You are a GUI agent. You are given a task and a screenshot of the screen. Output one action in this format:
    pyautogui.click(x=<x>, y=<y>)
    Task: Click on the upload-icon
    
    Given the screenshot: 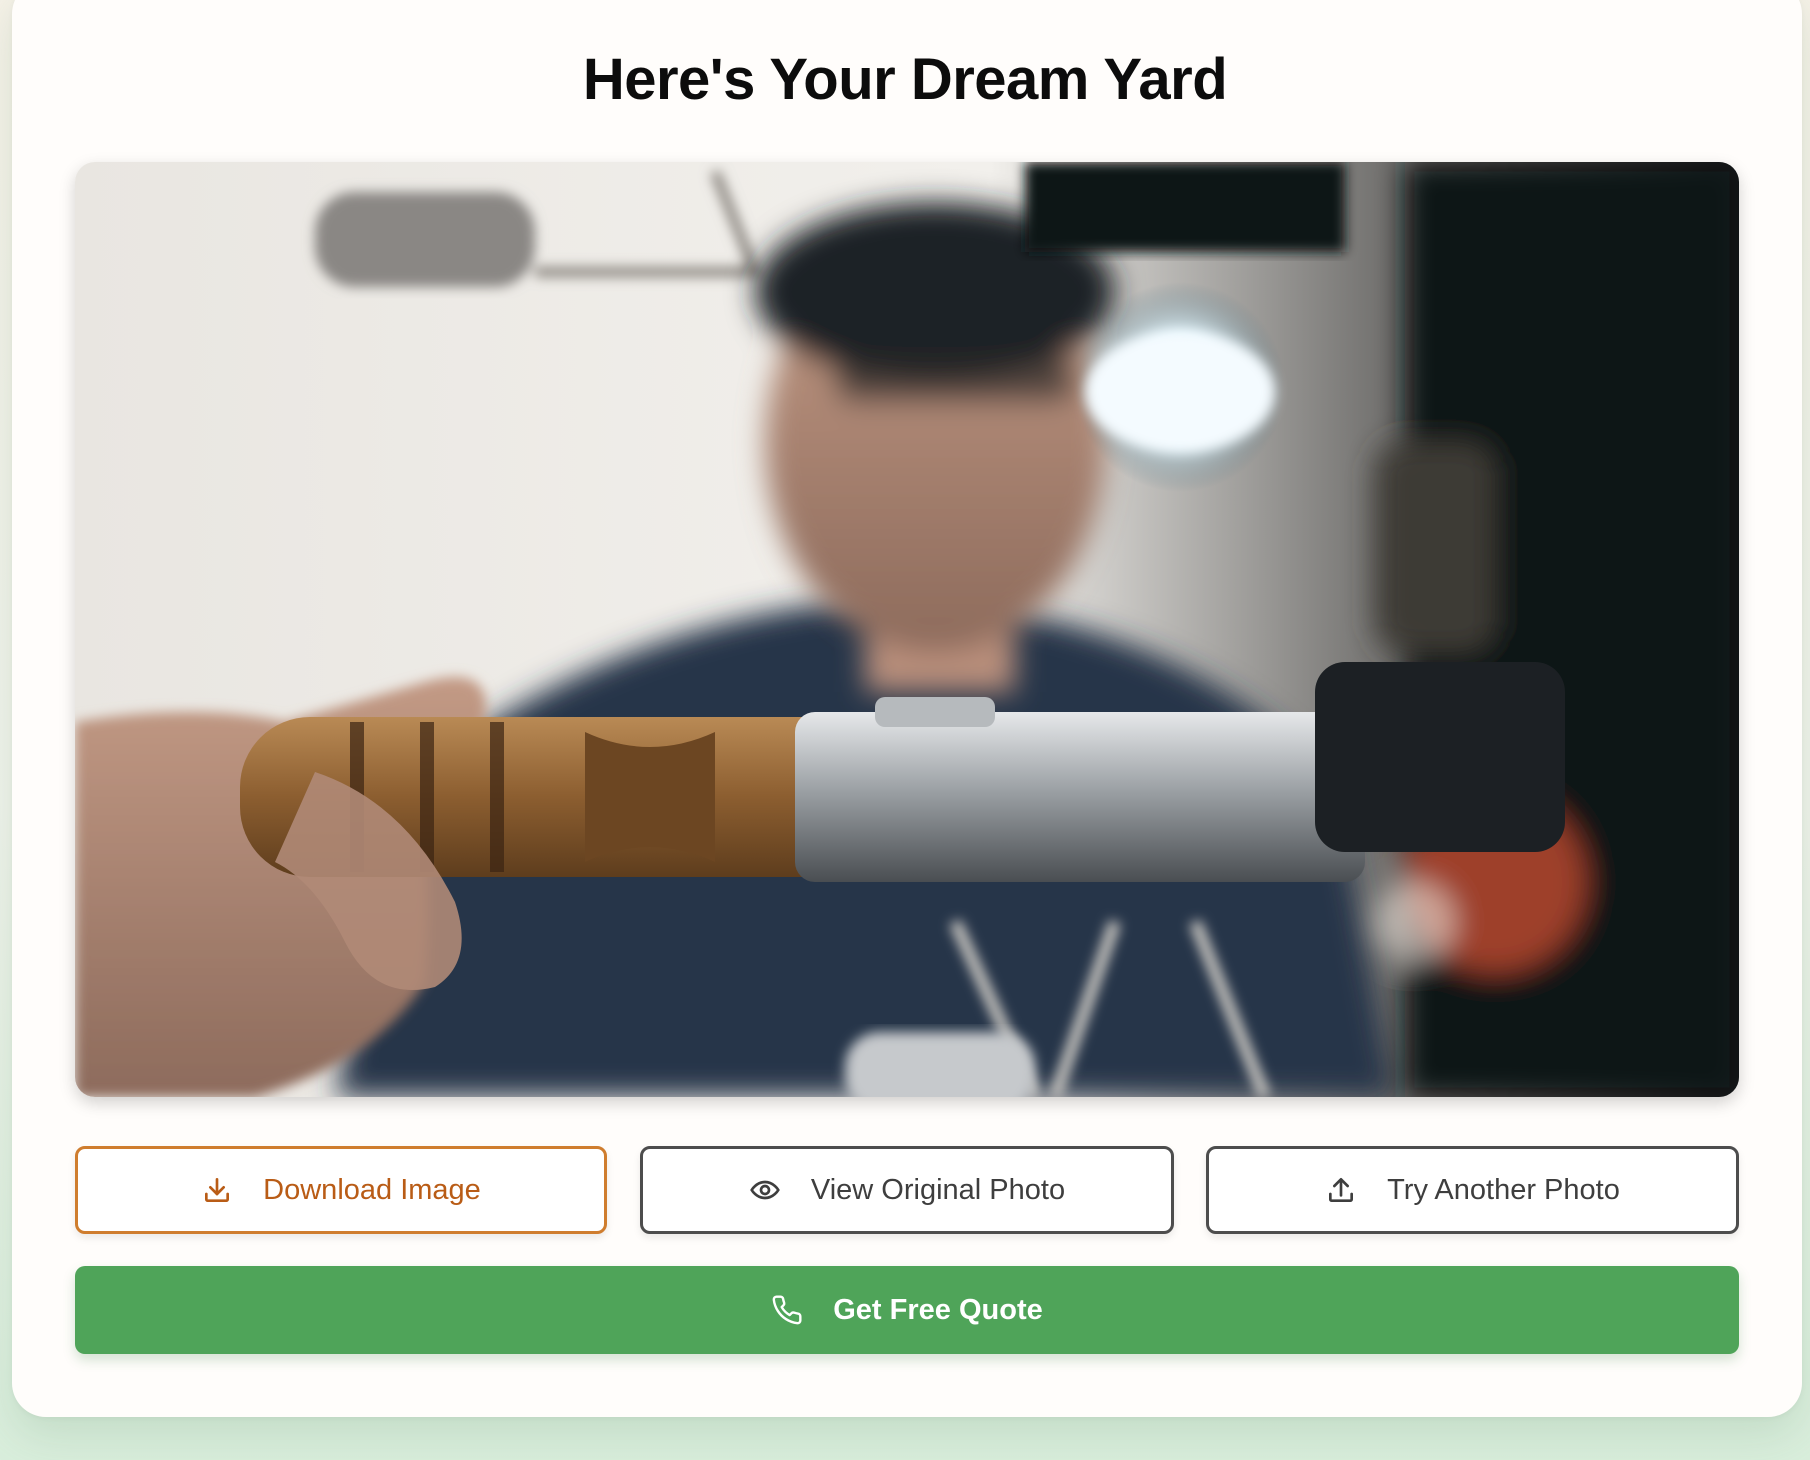 What is the action you would take?
    pyautogui.click(x=1341, y=1190)
    